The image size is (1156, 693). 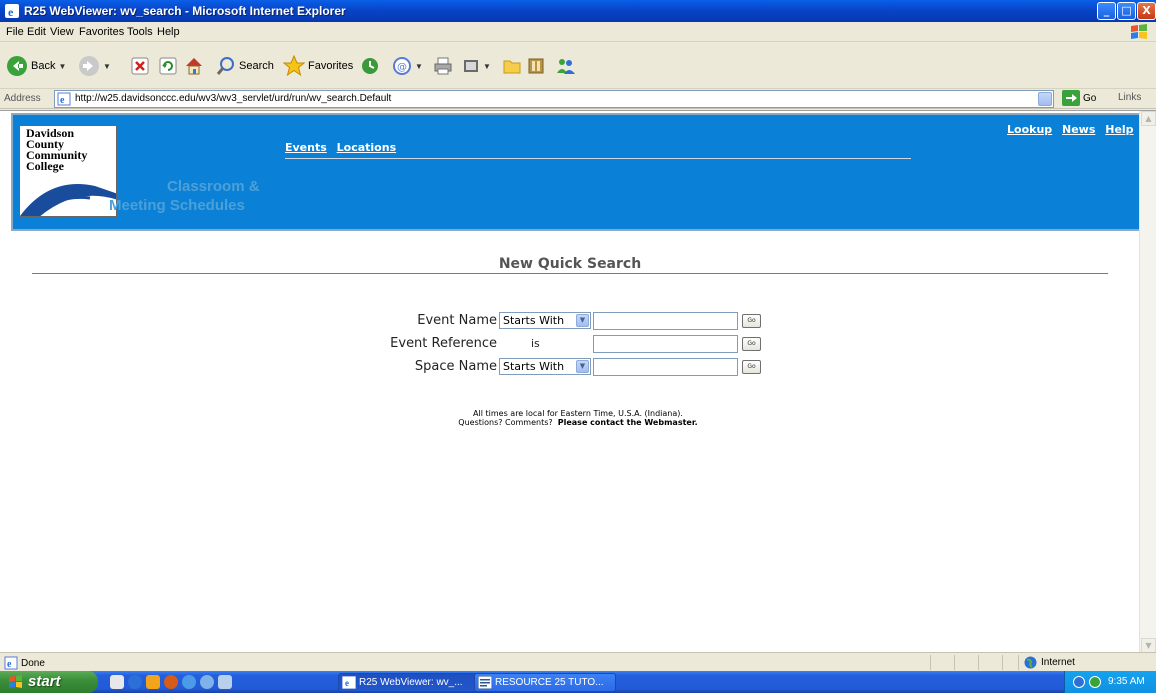 I want to click on lookup-link: Lookup, so click(x=1029, y=129).